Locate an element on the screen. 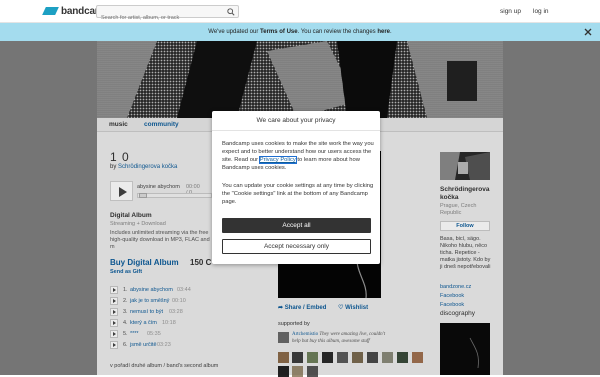 This screenshot has height=377, width=600. search-box is located at coordinates (167, 14).